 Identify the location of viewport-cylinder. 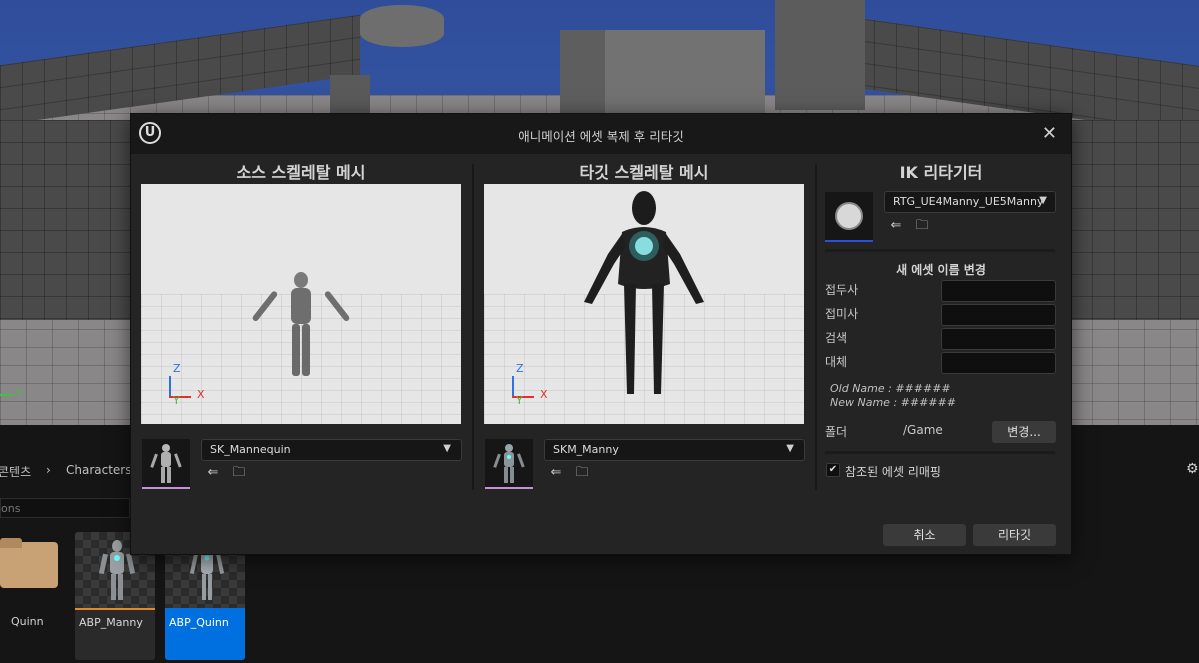
(402, 26).